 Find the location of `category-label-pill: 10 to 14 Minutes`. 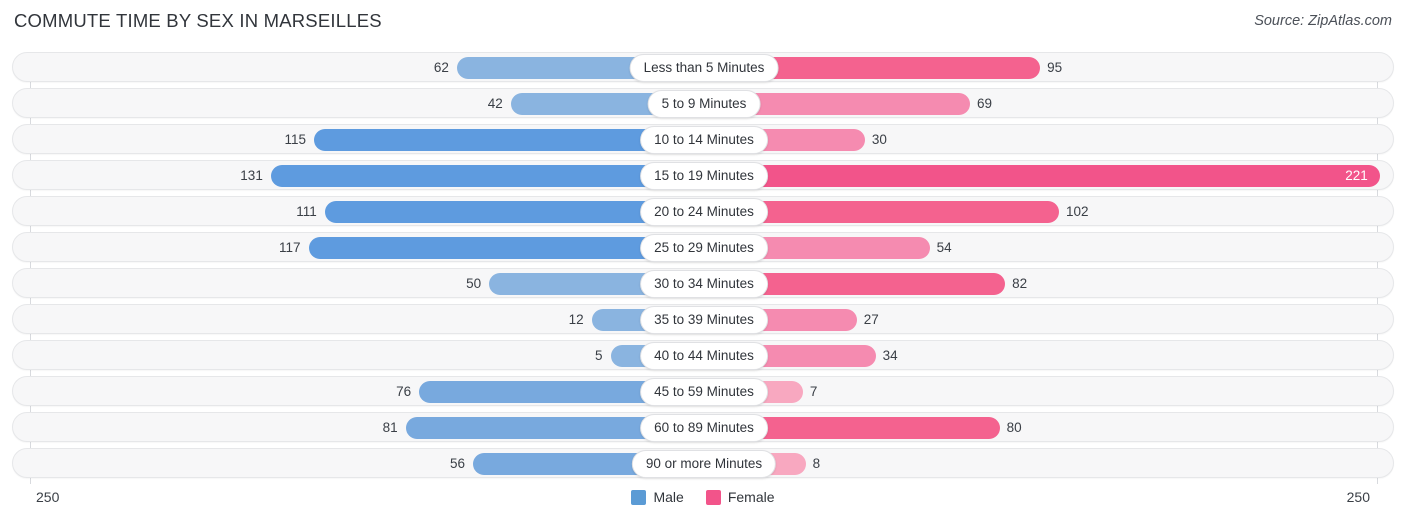

category-label-pill: 10 to 14 Minutes is located at coordinates (704, 140).